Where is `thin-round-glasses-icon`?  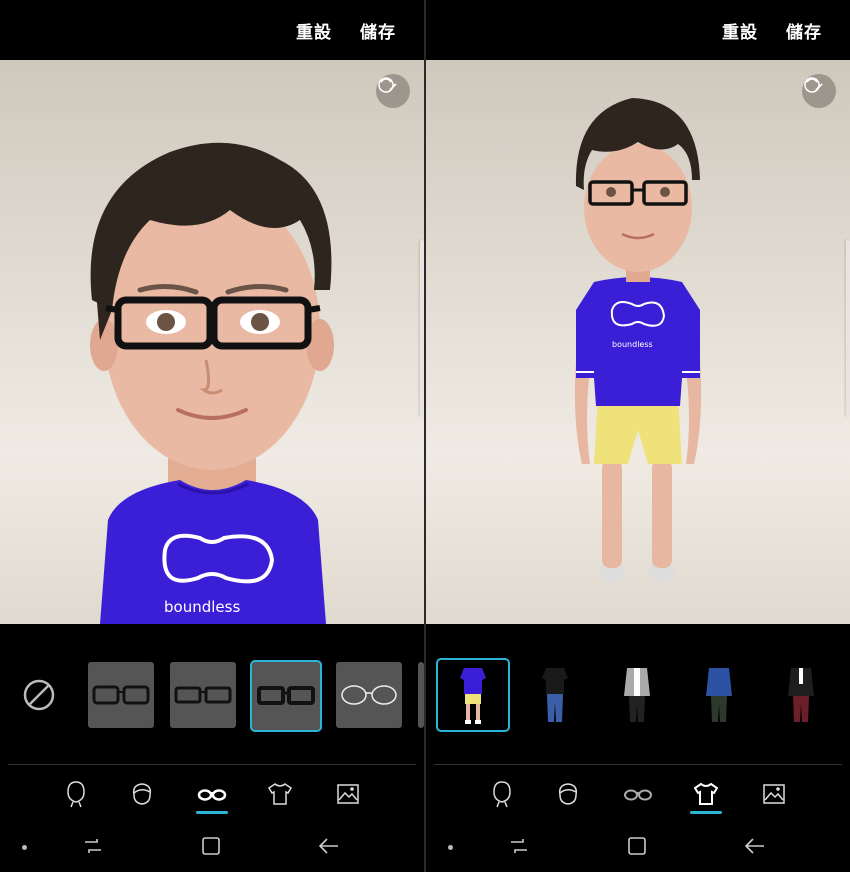
thin-round-glasses-icon is located at coordinates (369, 695).